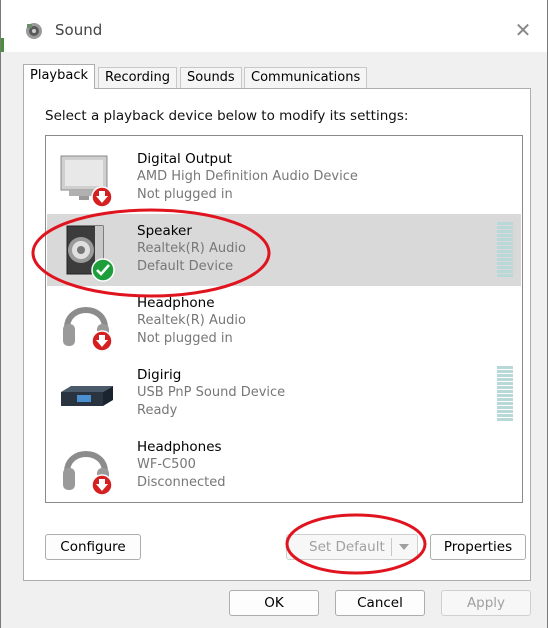  What do you see at coordinates (380, 603) in the screenshot?
I see `cancel-button: Cancel` at bounding box center [380, 603].